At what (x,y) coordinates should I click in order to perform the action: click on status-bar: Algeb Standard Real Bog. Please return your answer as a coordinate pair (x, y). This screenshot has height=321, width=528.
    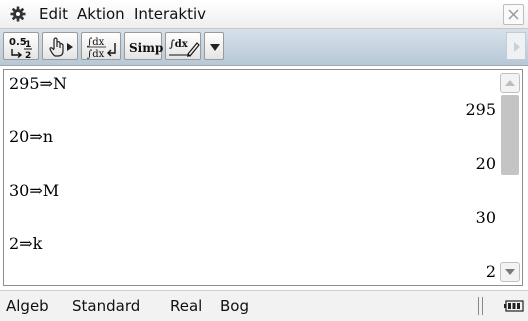
    Looking at the image, I should click on (264, 305).